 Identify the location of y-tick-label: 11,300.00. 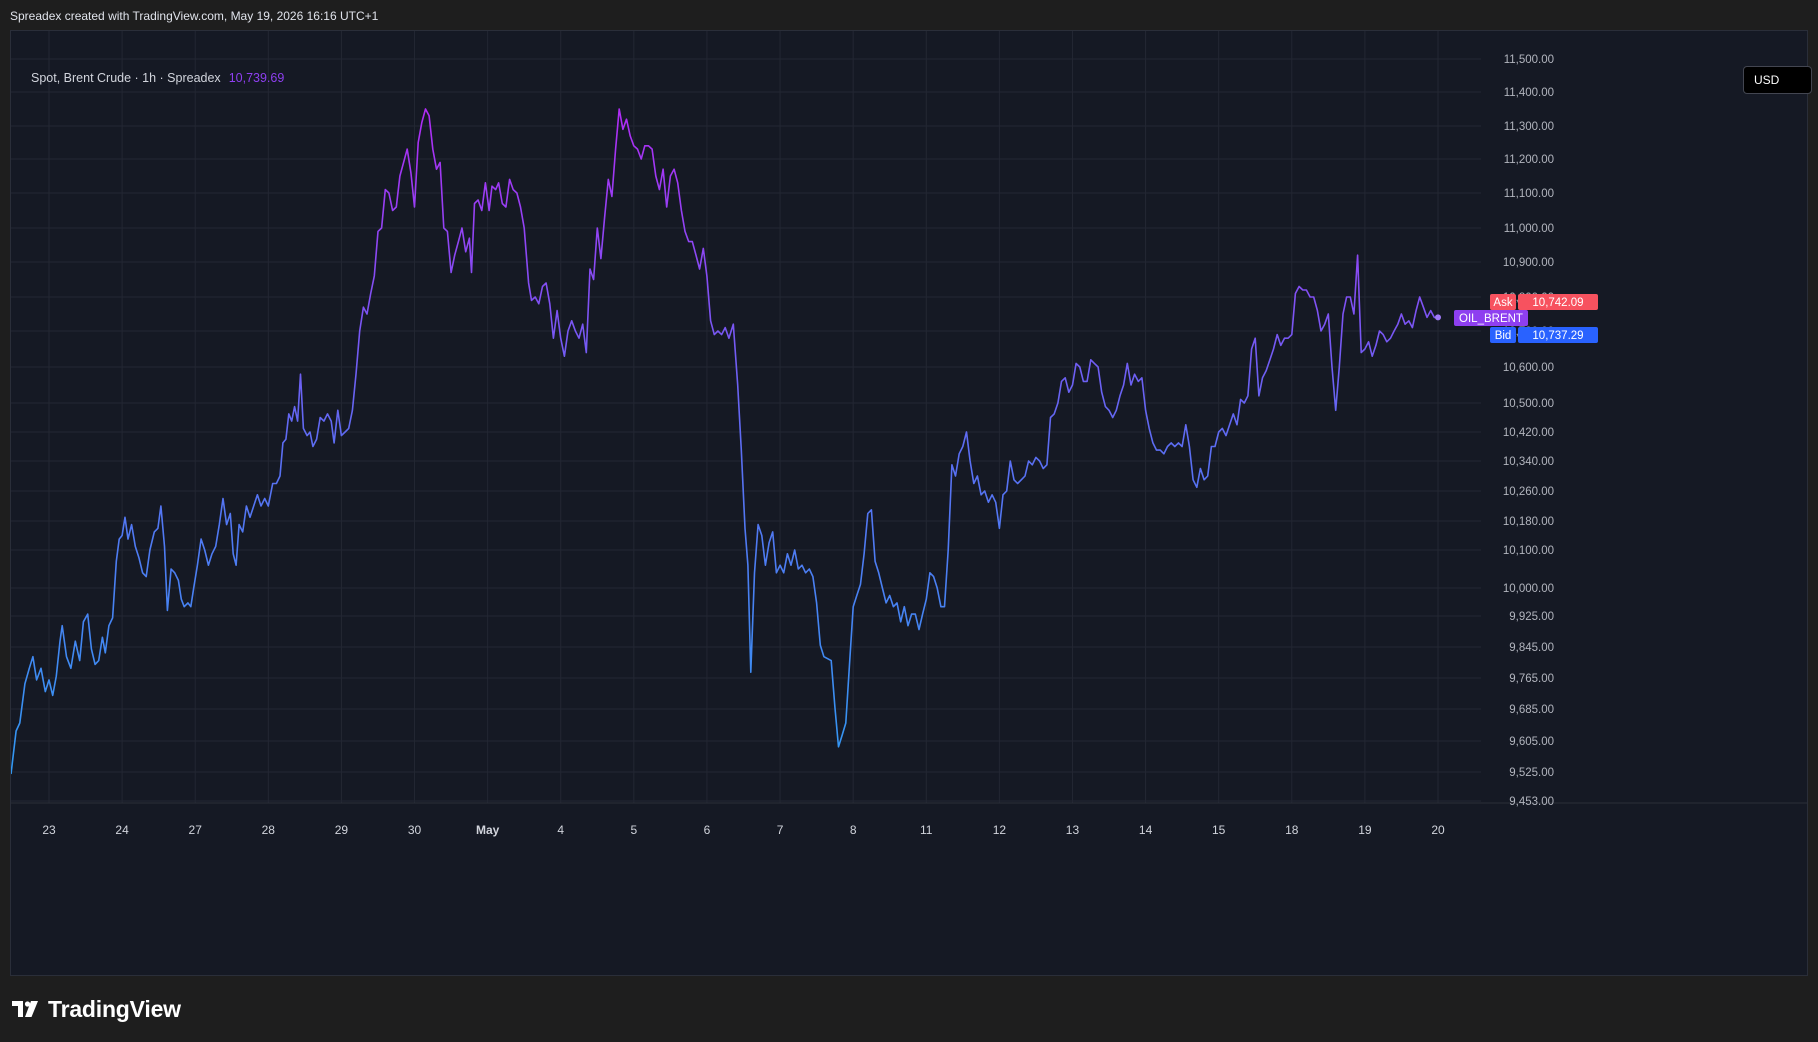
(1529, 127).